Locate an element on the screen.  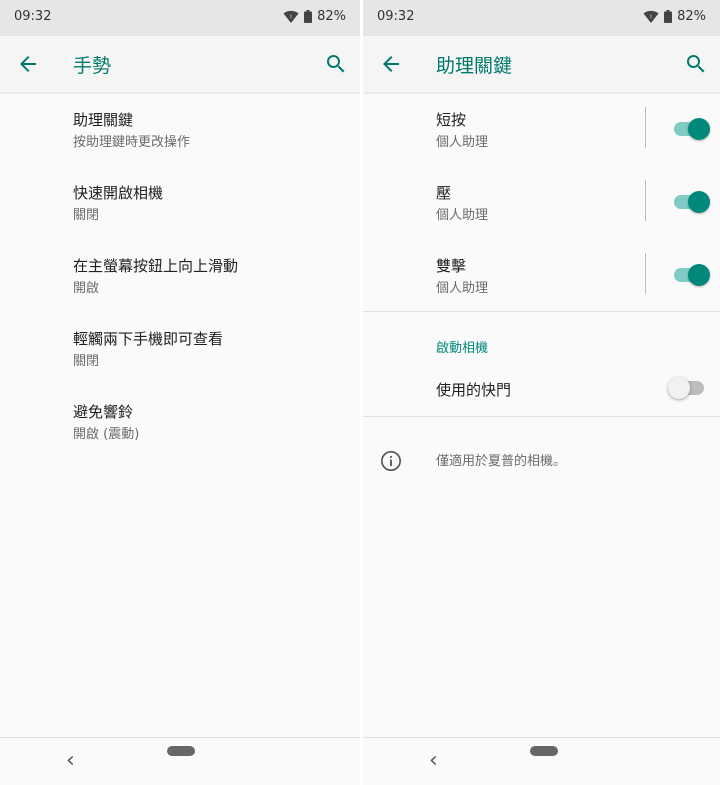
info-icon is located at coordinates (391, 461).